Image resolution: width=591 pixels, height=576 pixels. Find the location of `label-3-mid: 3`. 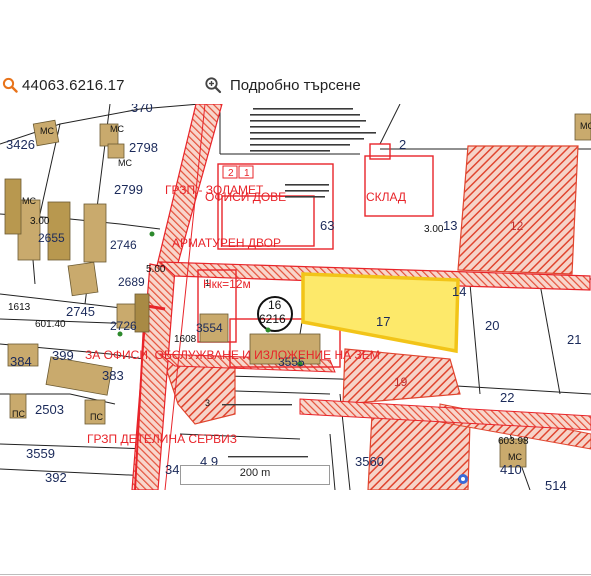

label-3-mid: 3 is located at coordinates (207, 403).